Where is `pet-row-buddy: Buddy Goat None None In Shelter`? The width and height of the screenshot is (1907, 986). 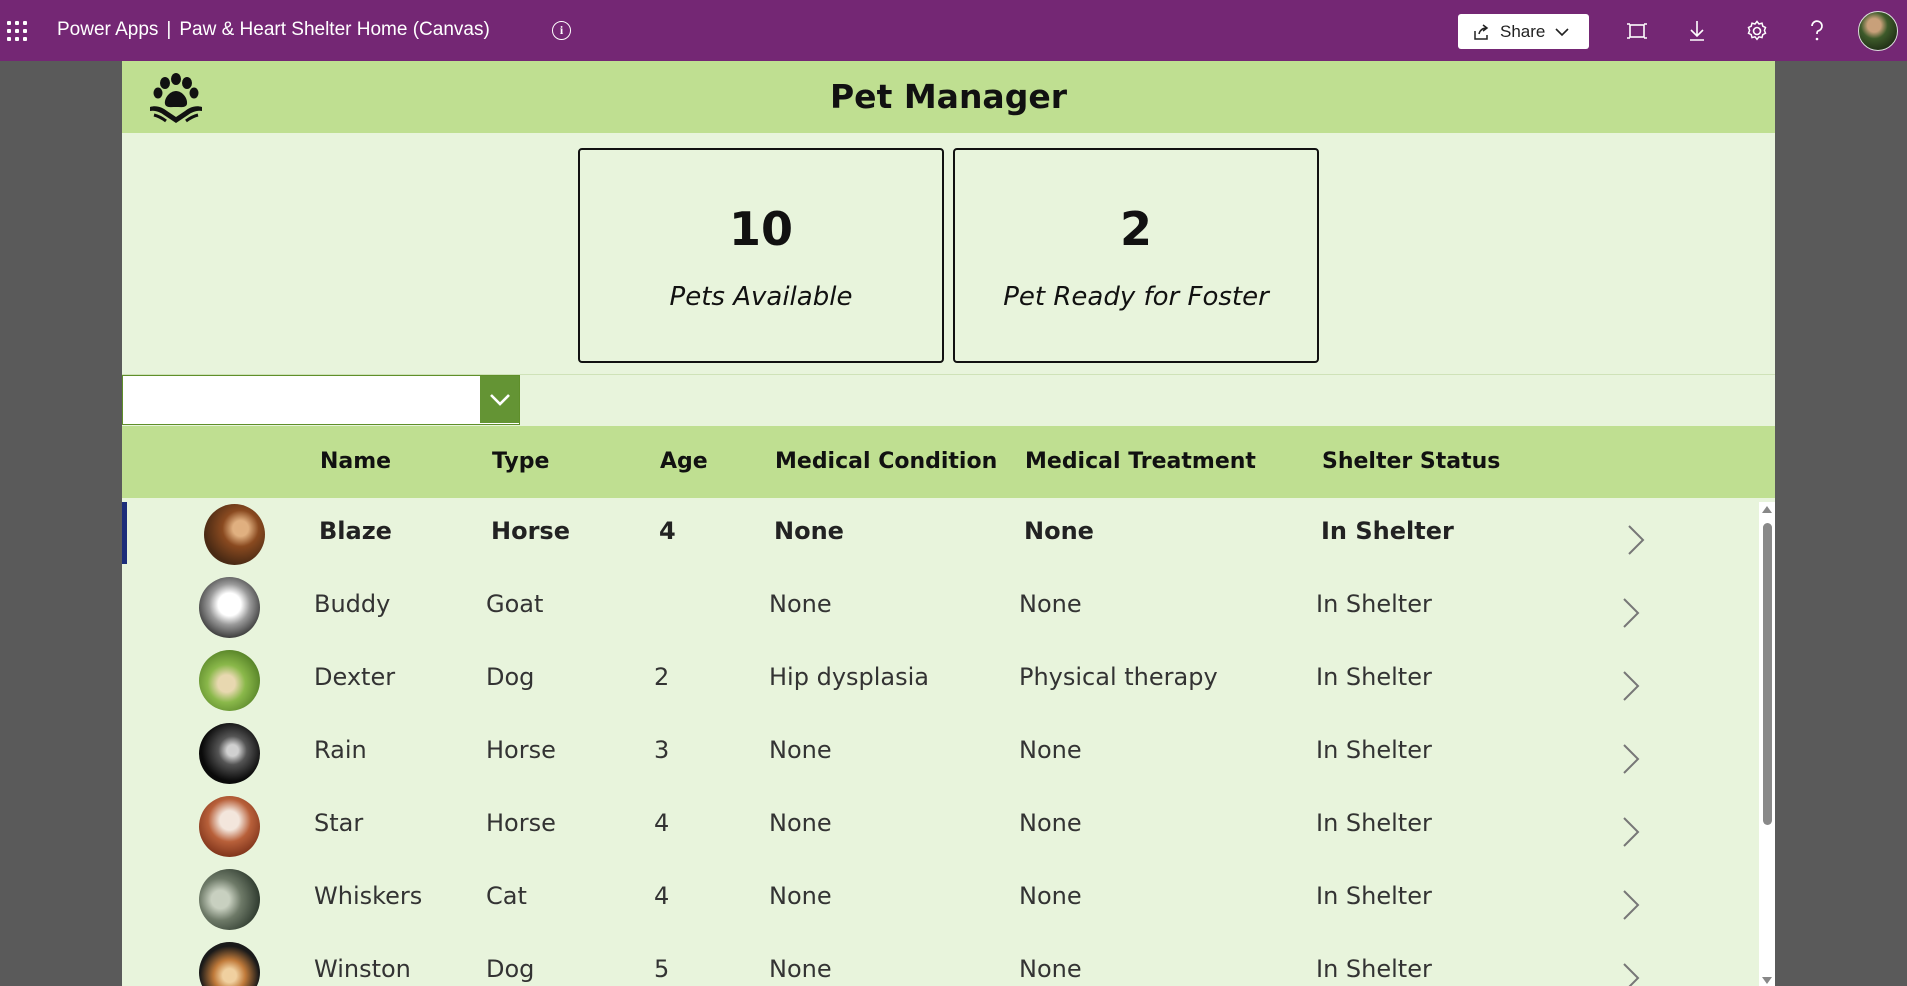 pet-row-buddy: Buddy Goat None None In Shelter is located at coordinates (939, 606).